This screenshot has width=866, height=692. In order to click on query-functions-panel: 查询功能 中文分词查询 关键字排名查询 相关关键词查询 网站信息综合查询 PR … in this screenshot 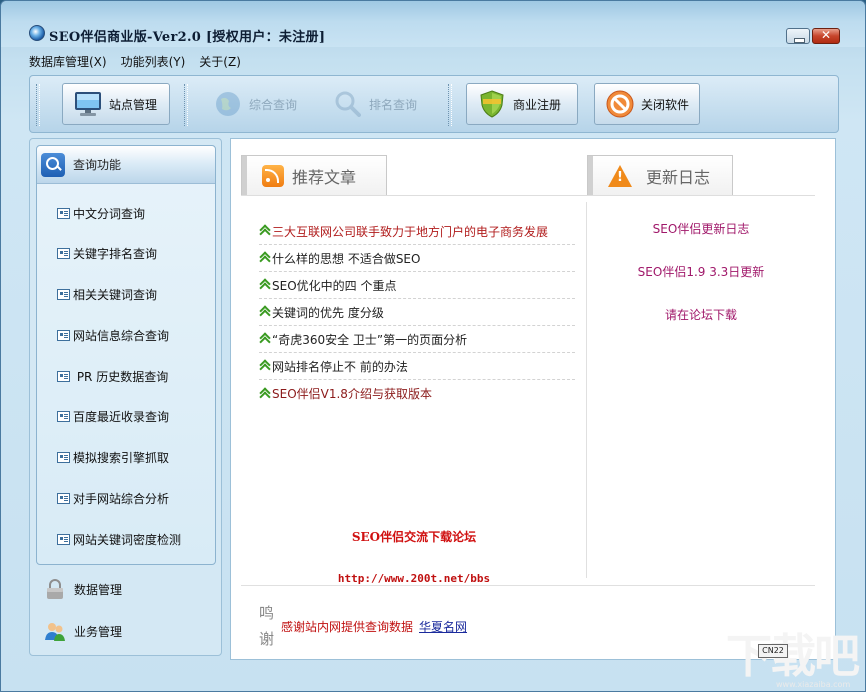, I will do `click(126, 355)`.